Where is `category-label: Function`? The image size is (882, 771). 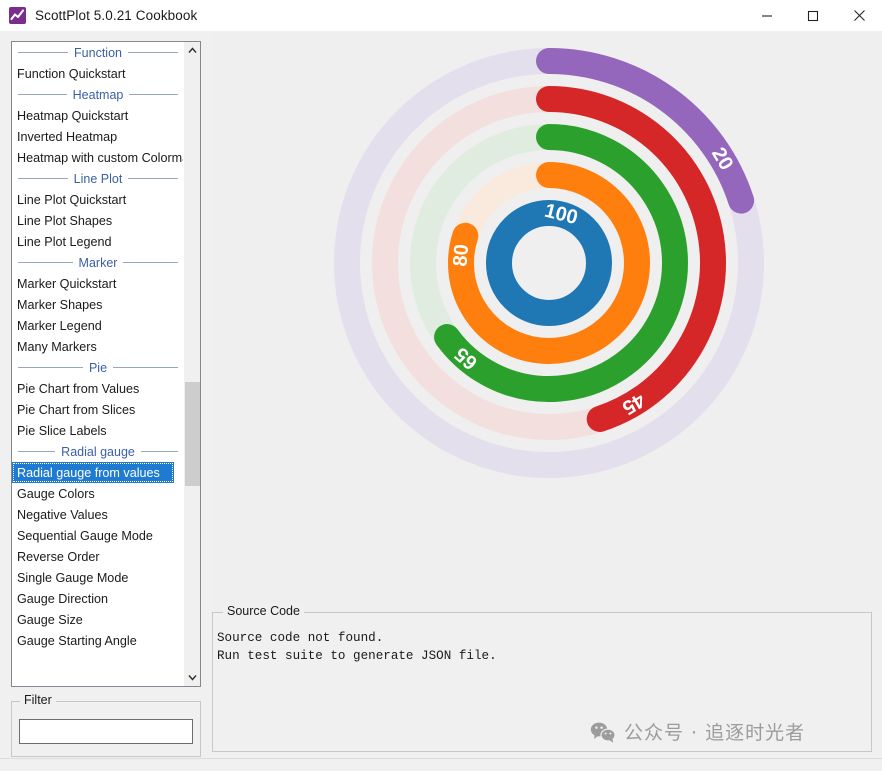 category-label: Function is located at coordinates (98, 52).